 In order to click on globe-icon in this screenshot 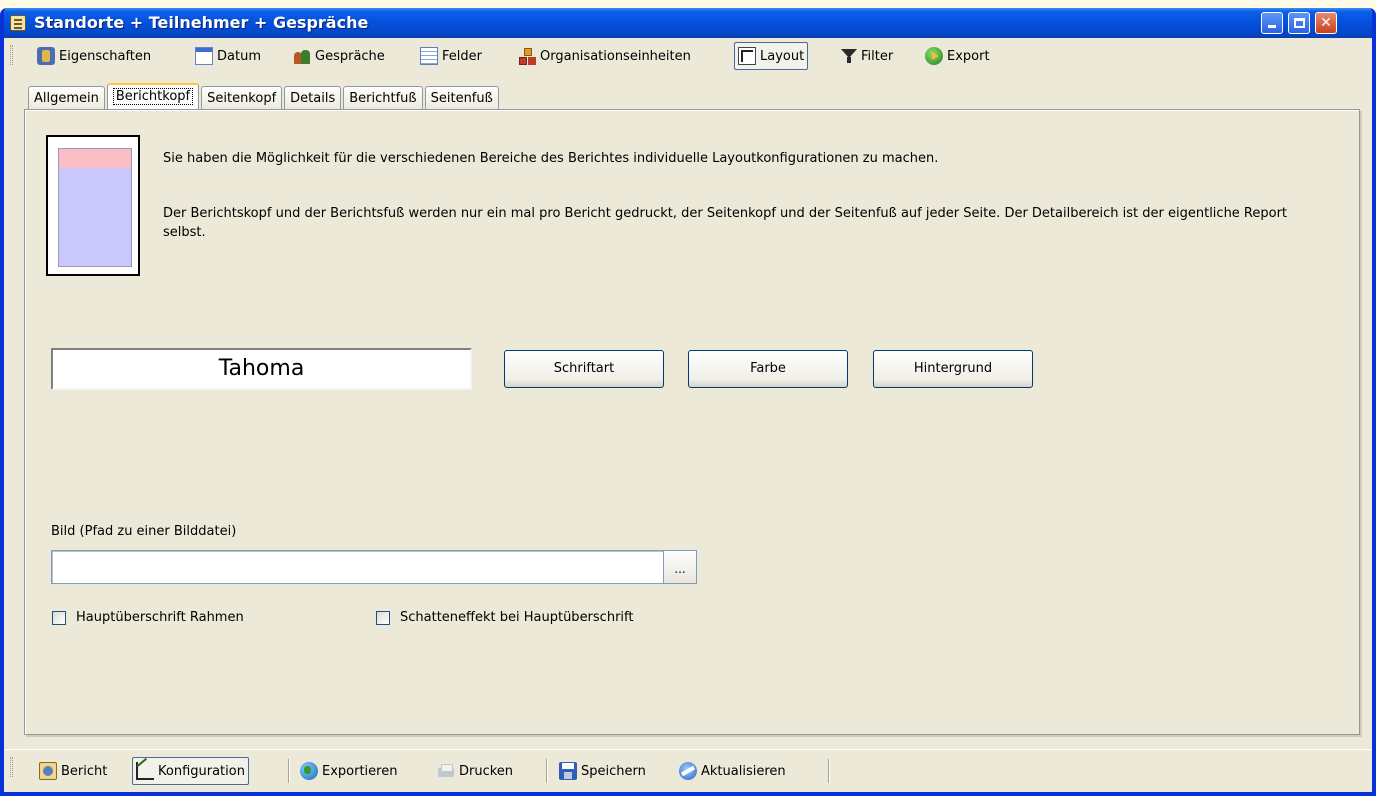, I will do `click(309, 771)`.